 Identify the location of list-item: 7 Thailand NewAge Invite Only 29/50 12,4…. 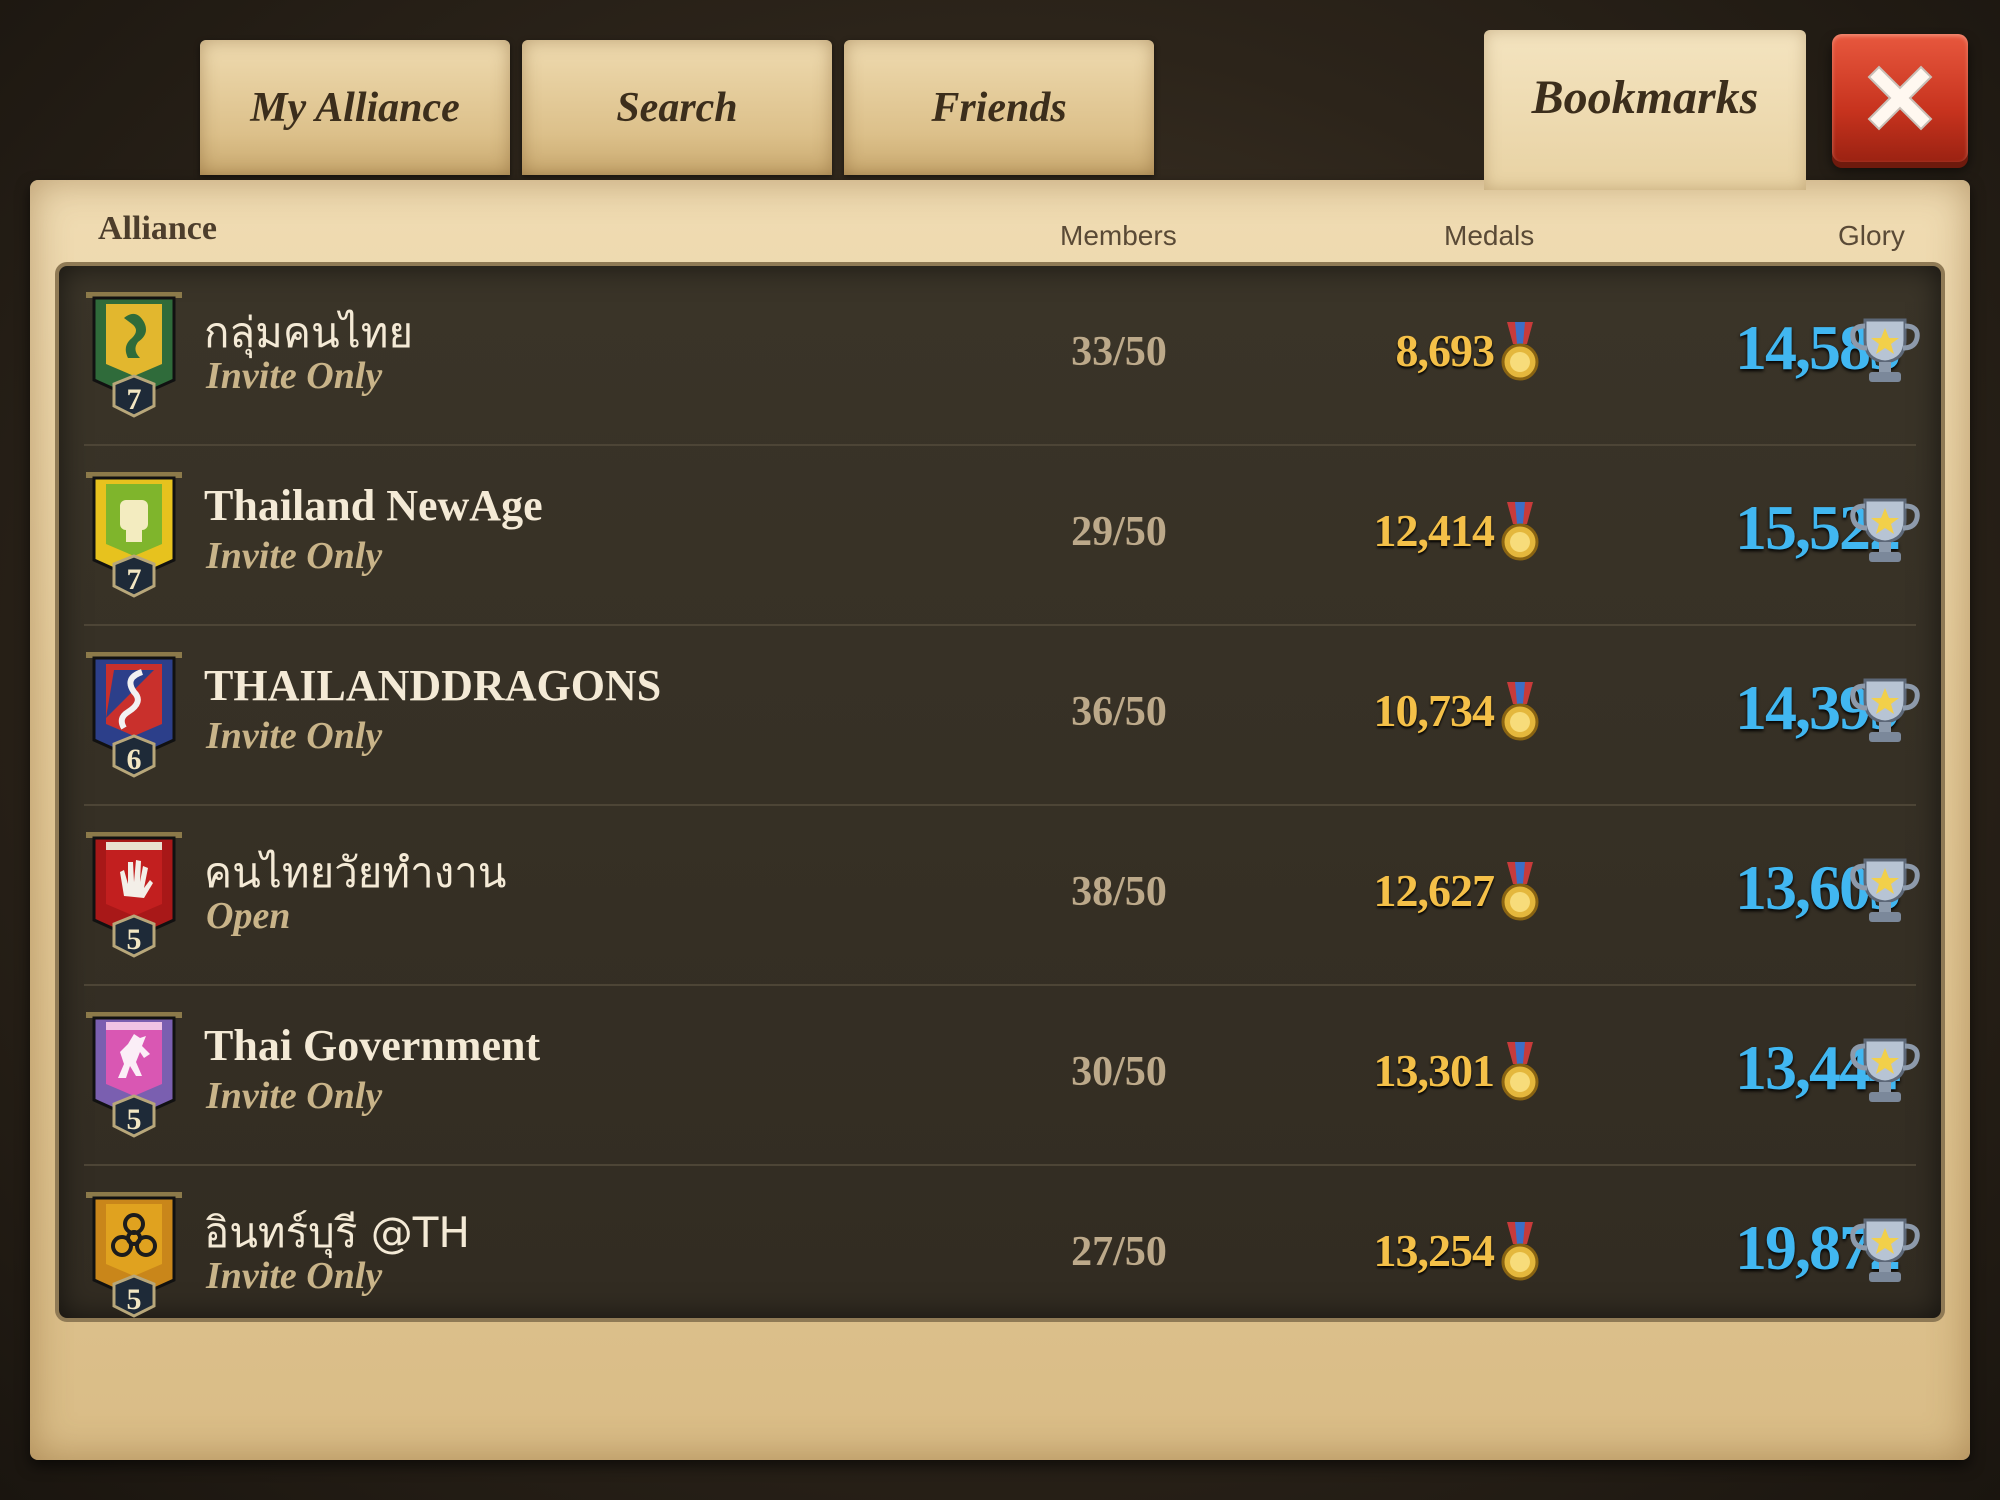
(1000, 536).